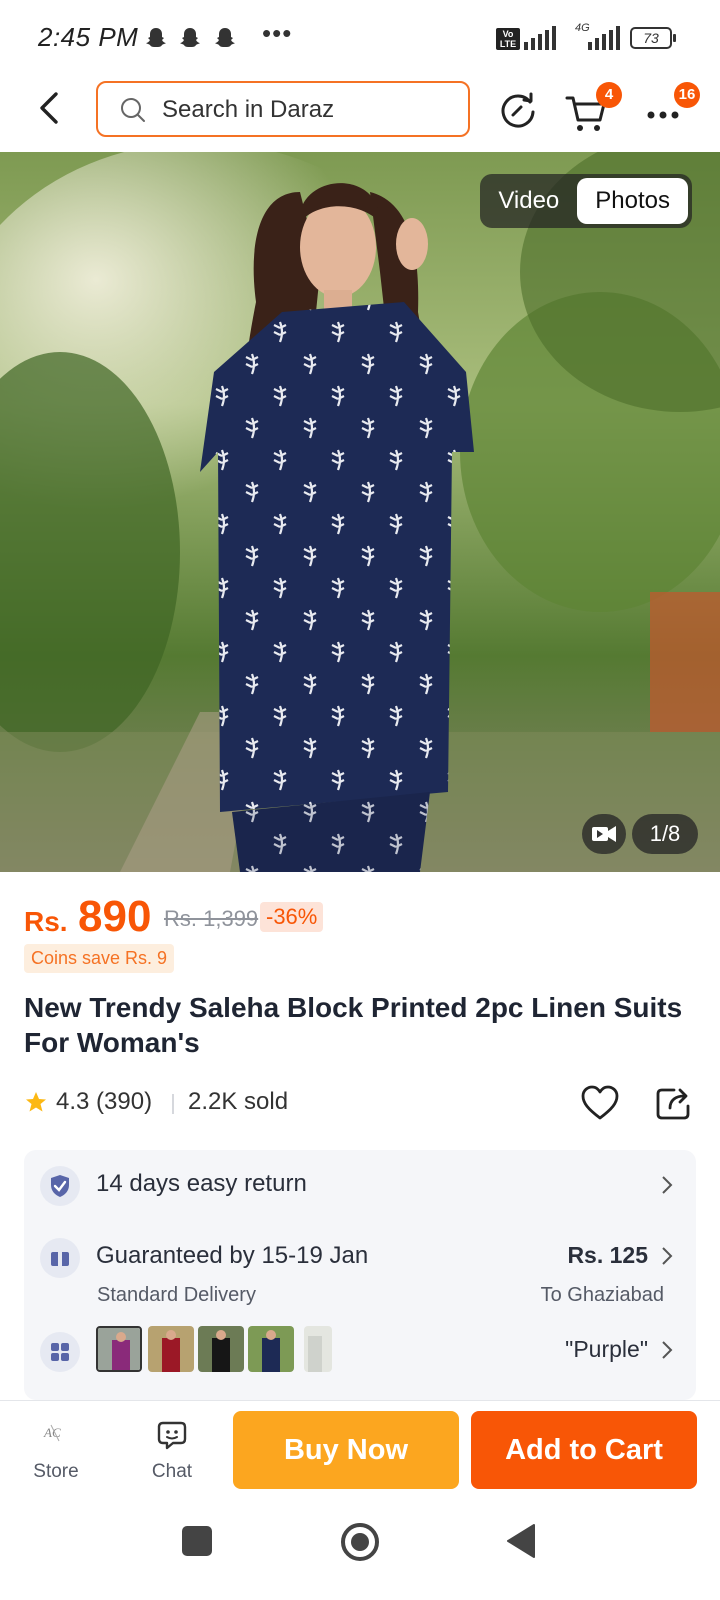 This screenshot has width=720, height=1600. What do you see at coordinates (115, 916) in the screenshot?
I see `price-value: 890` at bounding box center [115, 916].